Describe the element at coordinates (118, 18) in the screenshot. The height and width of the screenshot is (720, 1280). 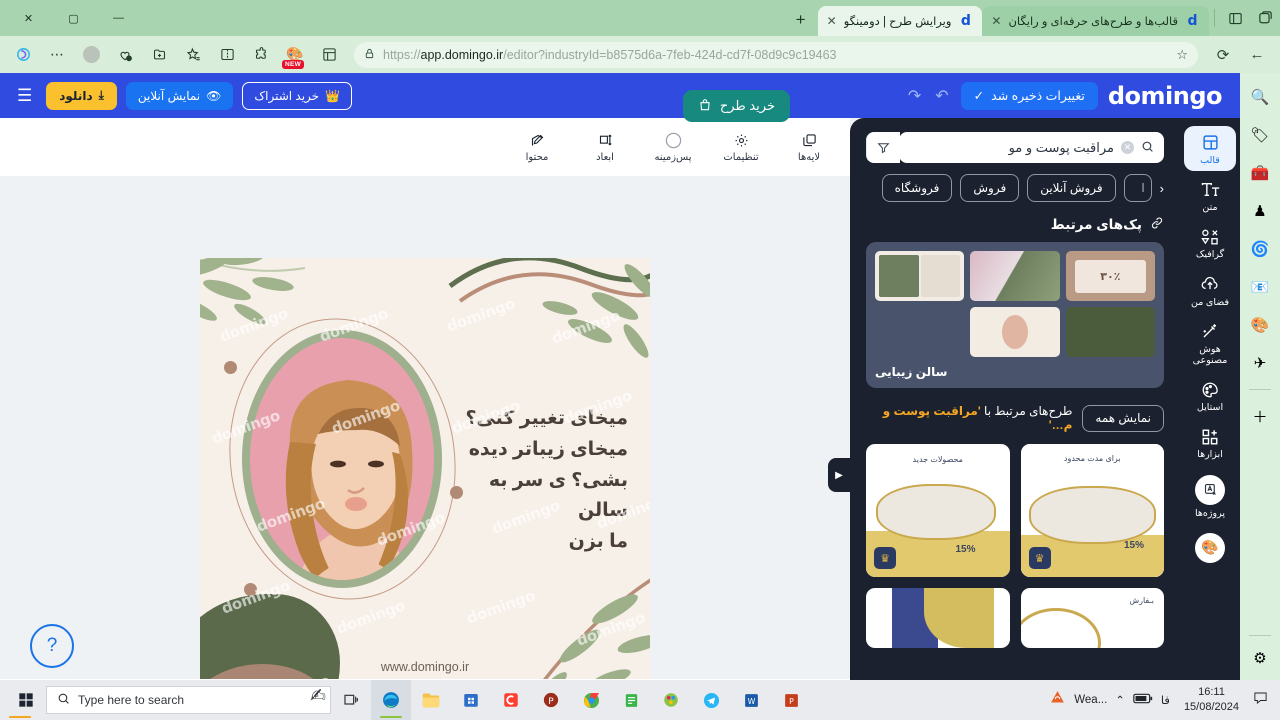
I see `minimize-button: —` at that location.